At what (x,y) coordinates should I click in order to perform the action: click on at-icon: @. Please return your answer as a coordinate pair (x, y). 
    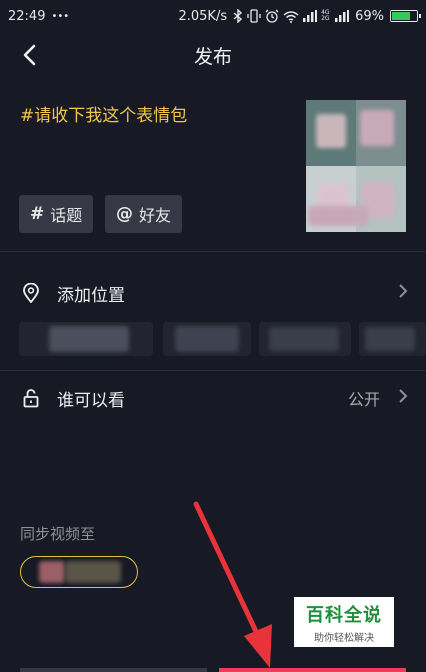
    Looking at the image, I should click on (124, 214).